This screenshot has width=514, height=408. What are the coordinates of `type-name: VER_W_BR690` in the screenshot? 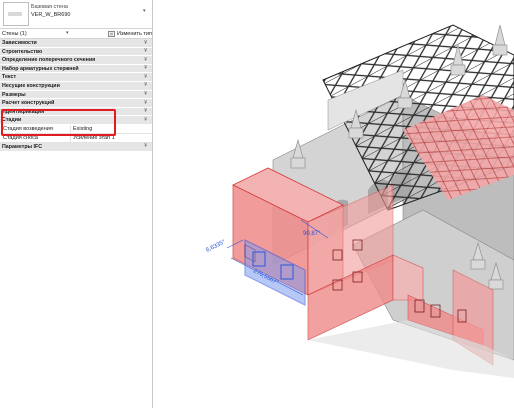 It's located at (51, 15).